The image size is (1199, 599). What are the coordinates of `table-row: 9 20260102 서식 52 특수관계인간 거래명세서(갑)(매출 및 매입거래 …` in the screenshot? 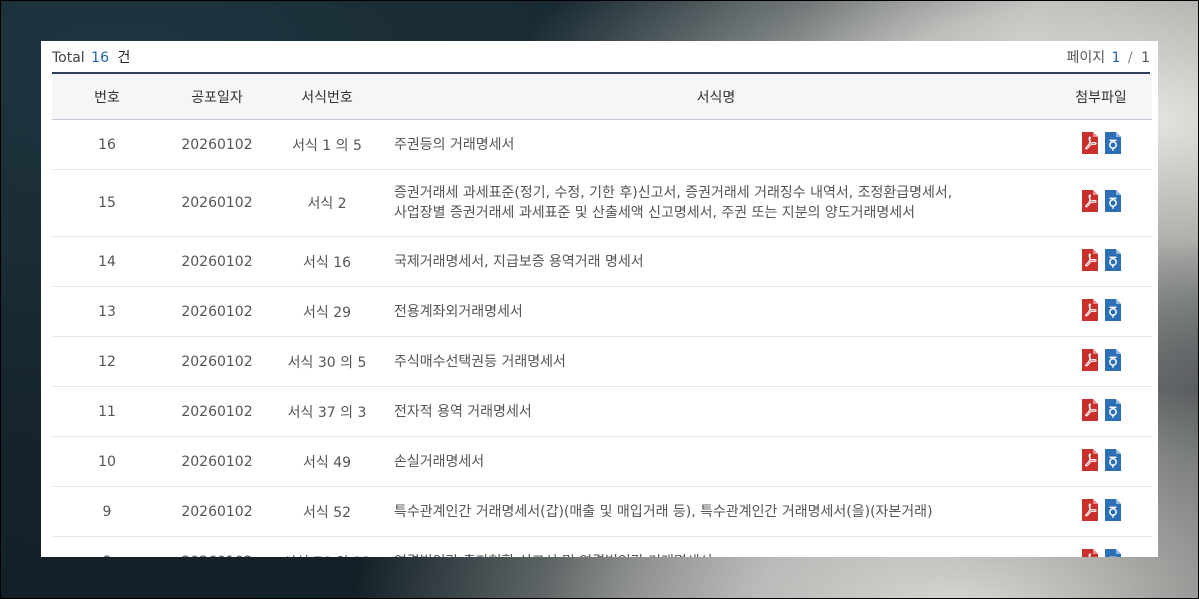 It's located at (602, 511).